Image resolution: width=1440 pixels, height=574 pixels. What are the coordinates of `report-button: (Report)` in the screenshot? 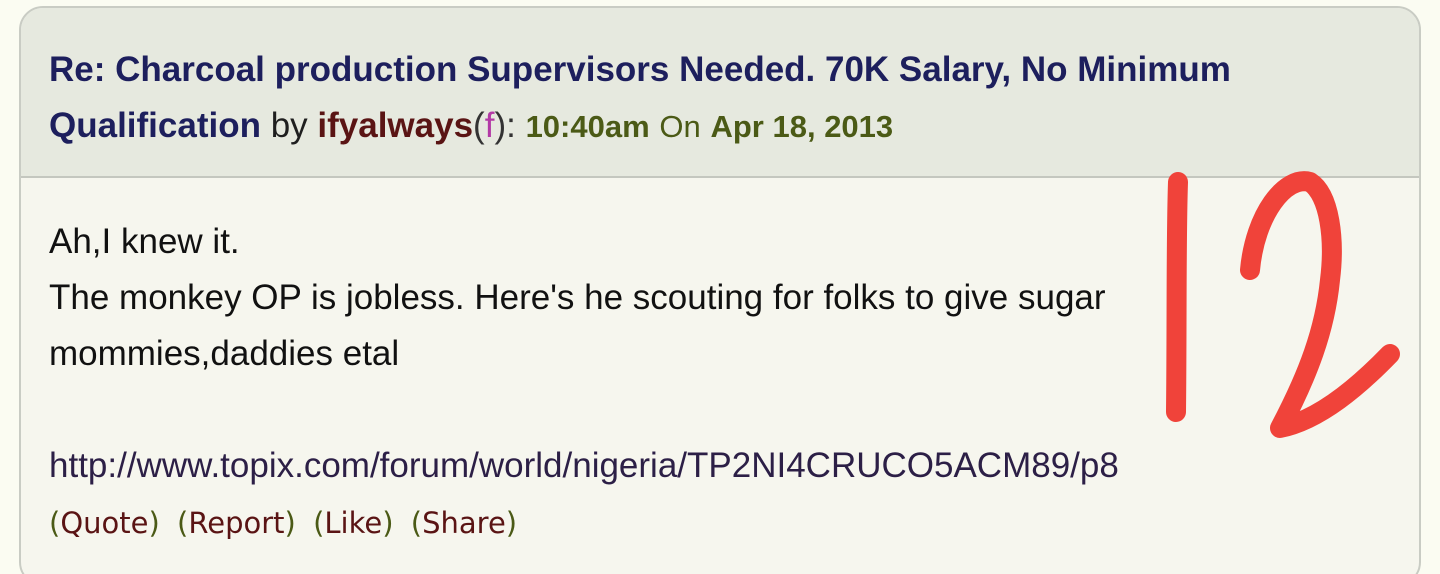 It's located at (236, 523).